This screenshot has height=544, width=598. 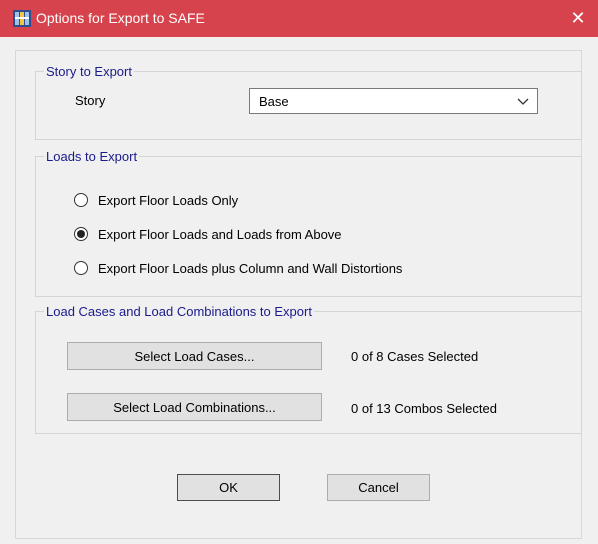 What do you see at coordinates (424, 408) in the screenshot?
I see `combos-selected-status: 0 of 13 Combos Selected` at bounding box center [424, 408].